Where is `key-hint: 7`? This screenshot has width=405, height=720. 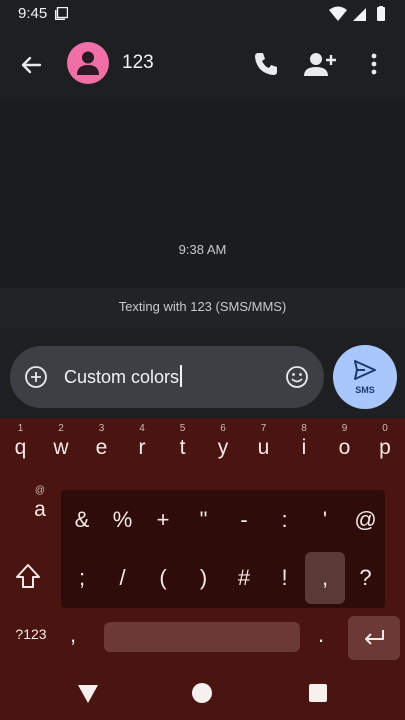
key-hint: 7 is located at coordinates (263, 428).